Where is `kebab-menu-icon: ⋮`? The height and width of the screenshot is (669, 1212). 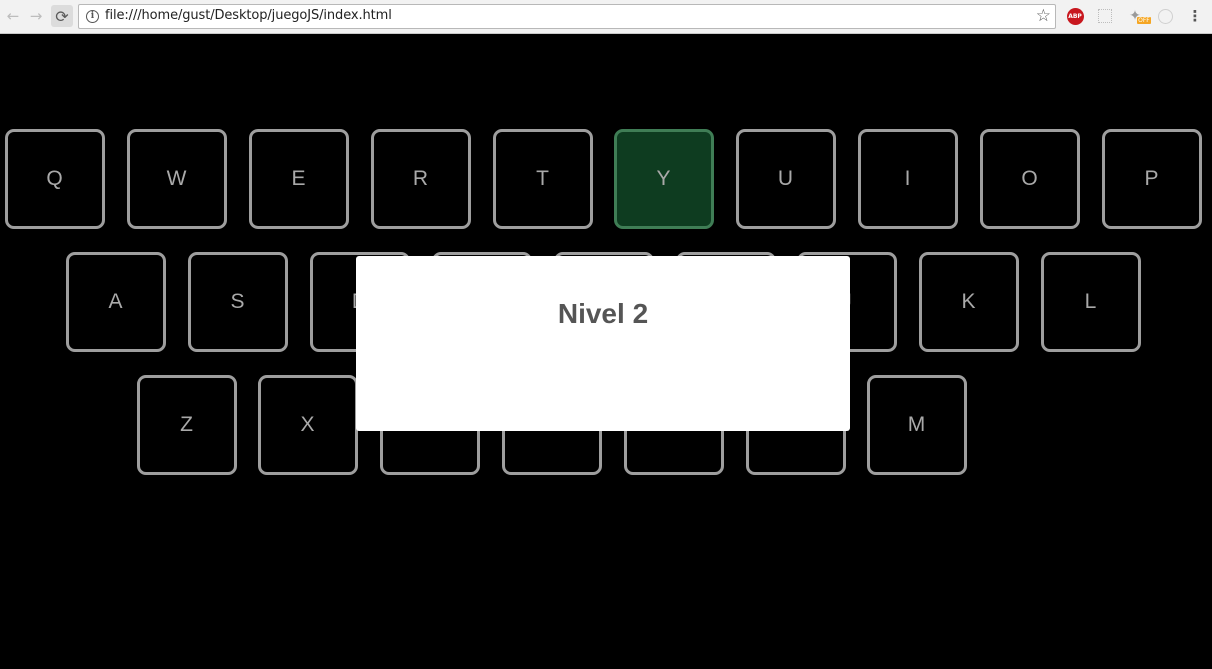
kebab-menu-icon: ⋮ is located at coordinates (1195, 16).